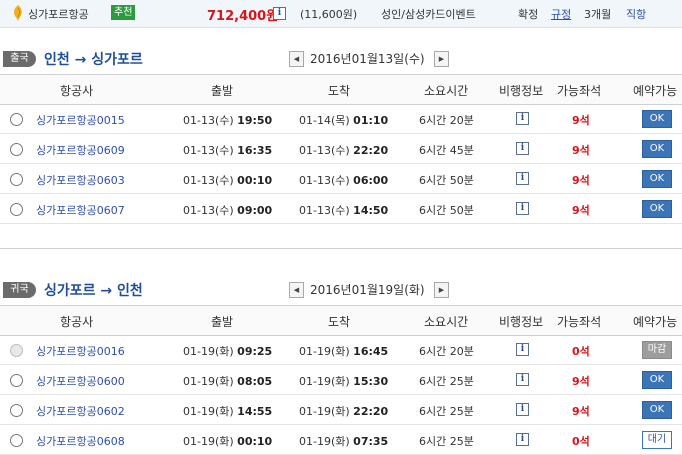 Image resolution: width=682 pixels, height=455 pixels. What do you see at coordinates (18, 13) in the screenshot?
I see `airline-logo-icon` at bounding box center [18, 13].